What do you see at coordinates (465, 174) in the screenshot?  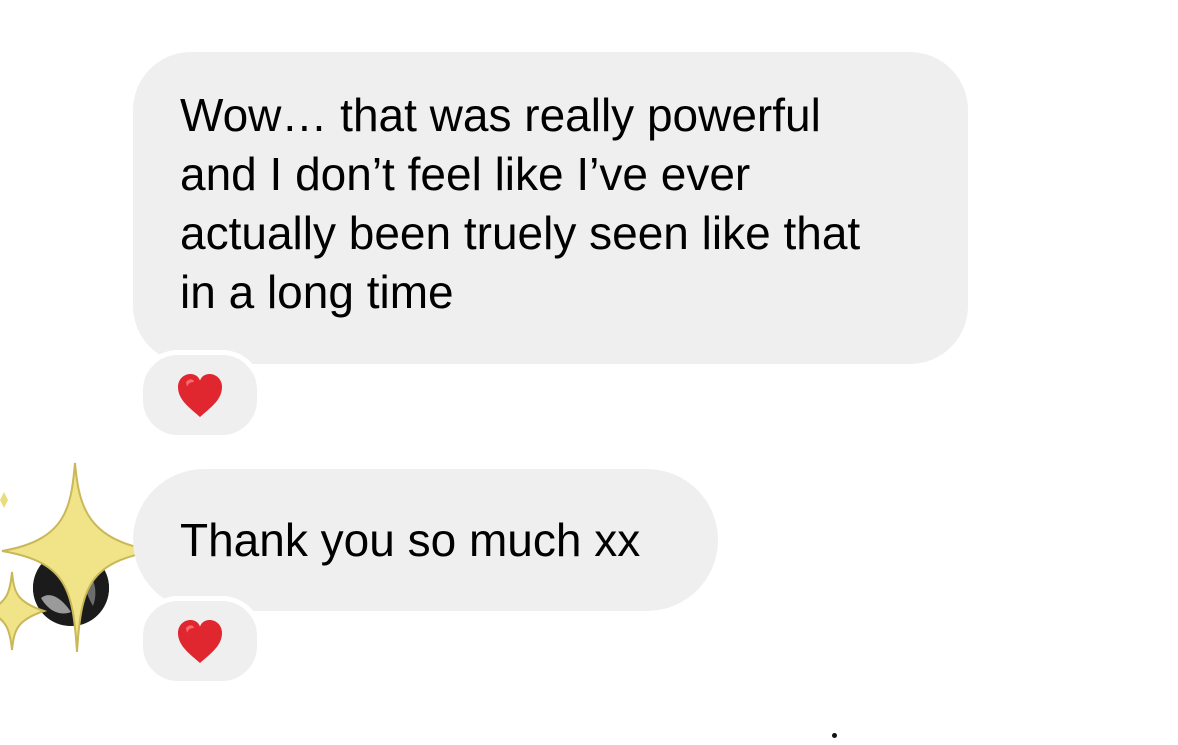 I see `message-text-line: and I don’t feel like I’ve ever` at bounding box center [465, 174].